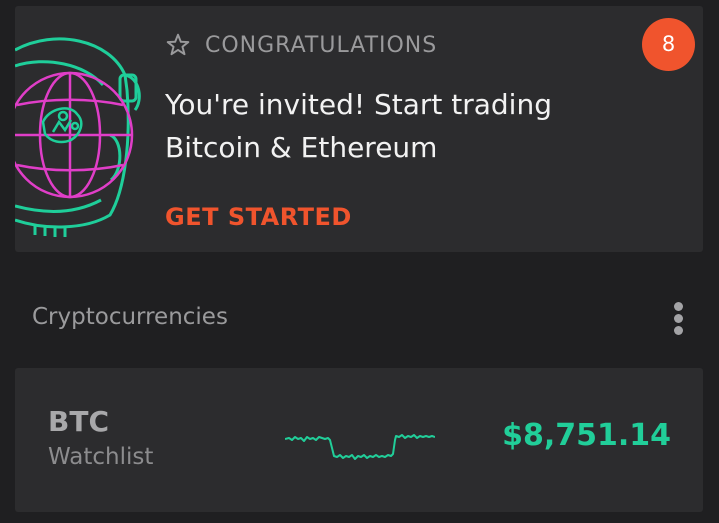 The image size is (719, 523). I want to click on notification-count-badge: 8, so click(668, 44).